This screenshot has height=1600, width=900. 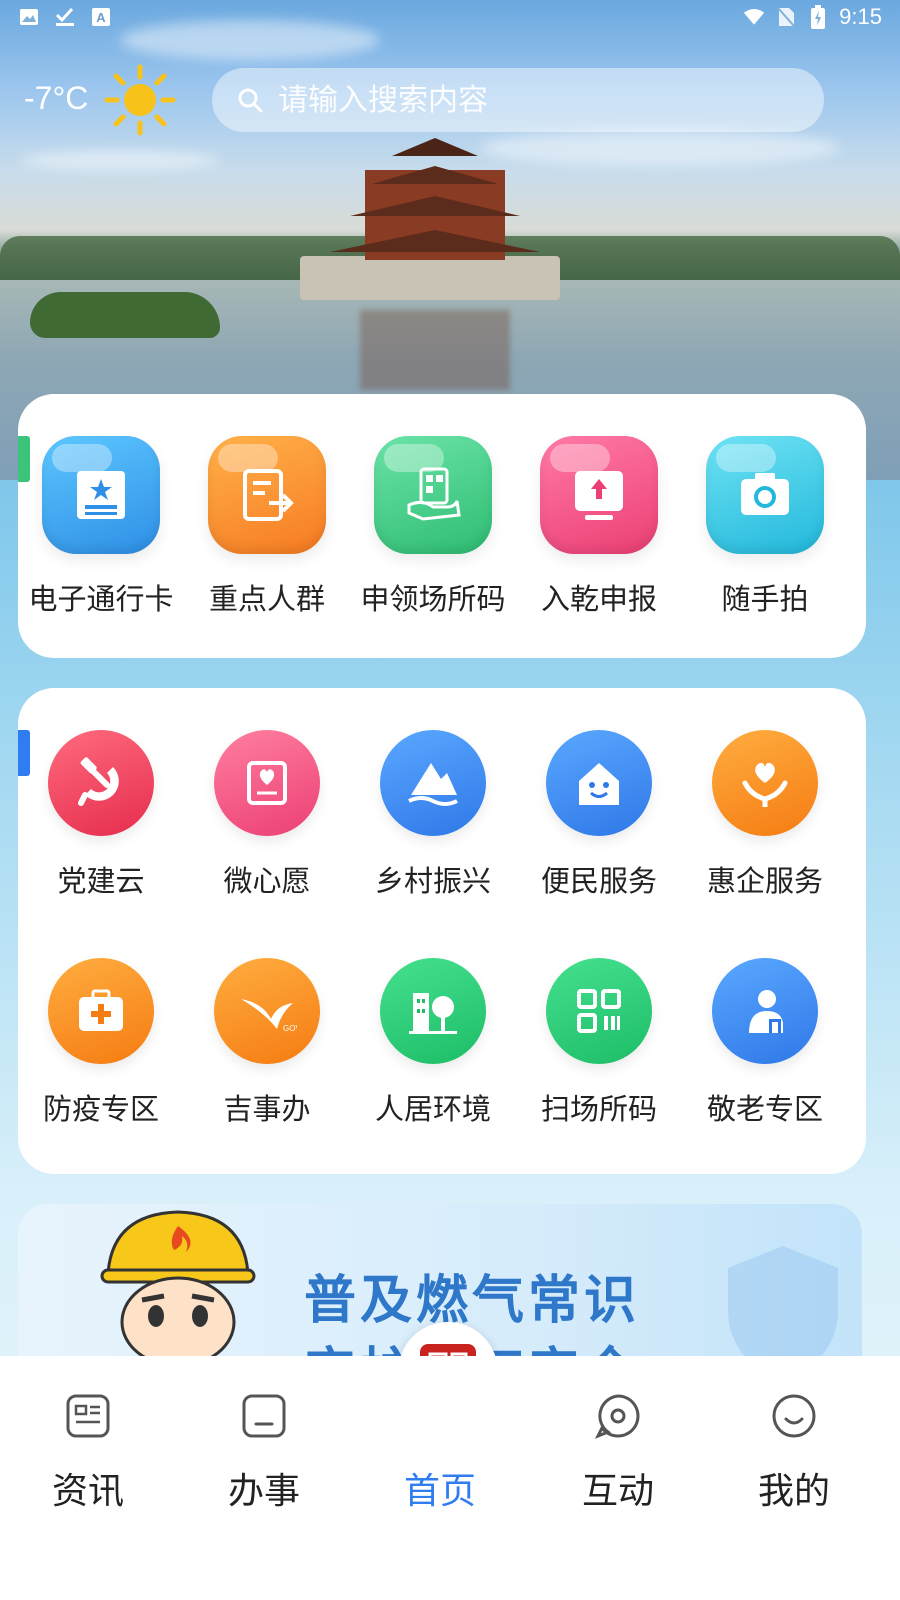 I want to click on svg-text: GOV, so click(x=290, y=1028).